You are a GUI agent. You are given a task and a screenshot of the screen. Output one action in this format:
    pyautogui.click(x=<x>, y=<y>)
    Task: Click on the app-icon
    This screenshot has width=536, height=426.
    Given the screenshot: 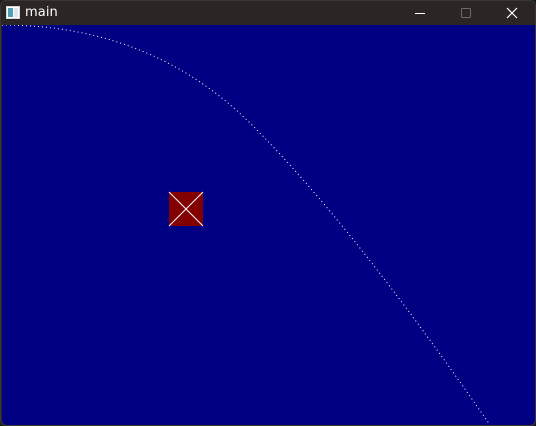 What is the action you would take?
    pyautogui.click(x=13, y=12)
    